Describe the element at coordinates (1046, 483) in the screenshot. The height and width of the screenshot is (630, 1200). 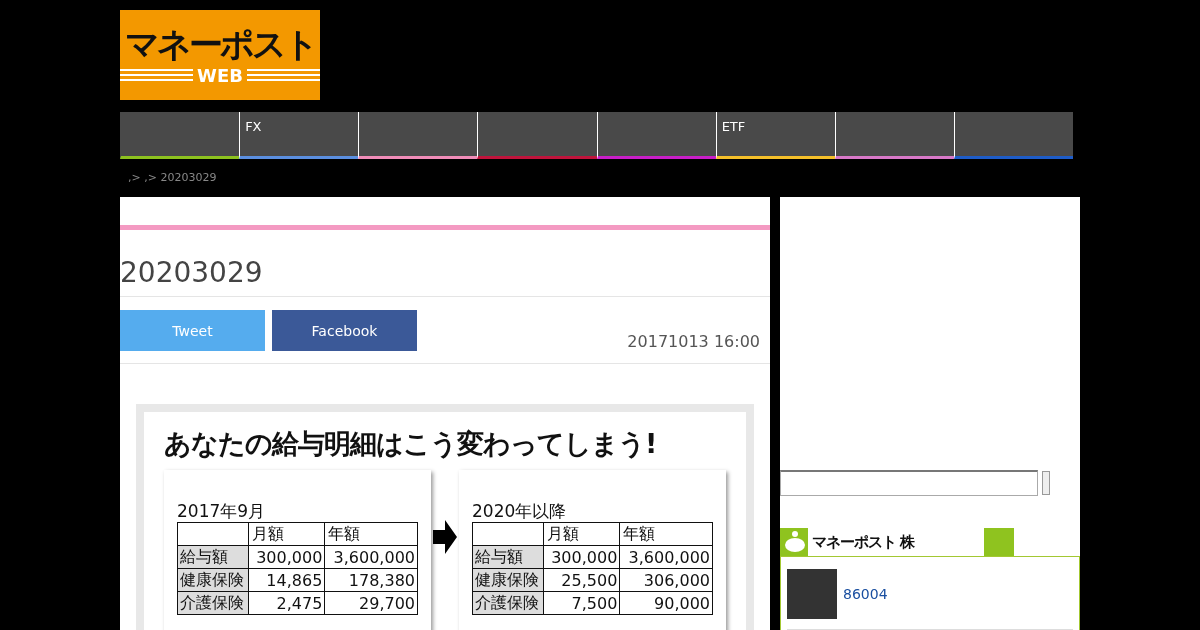
I see `search-button` at that location.